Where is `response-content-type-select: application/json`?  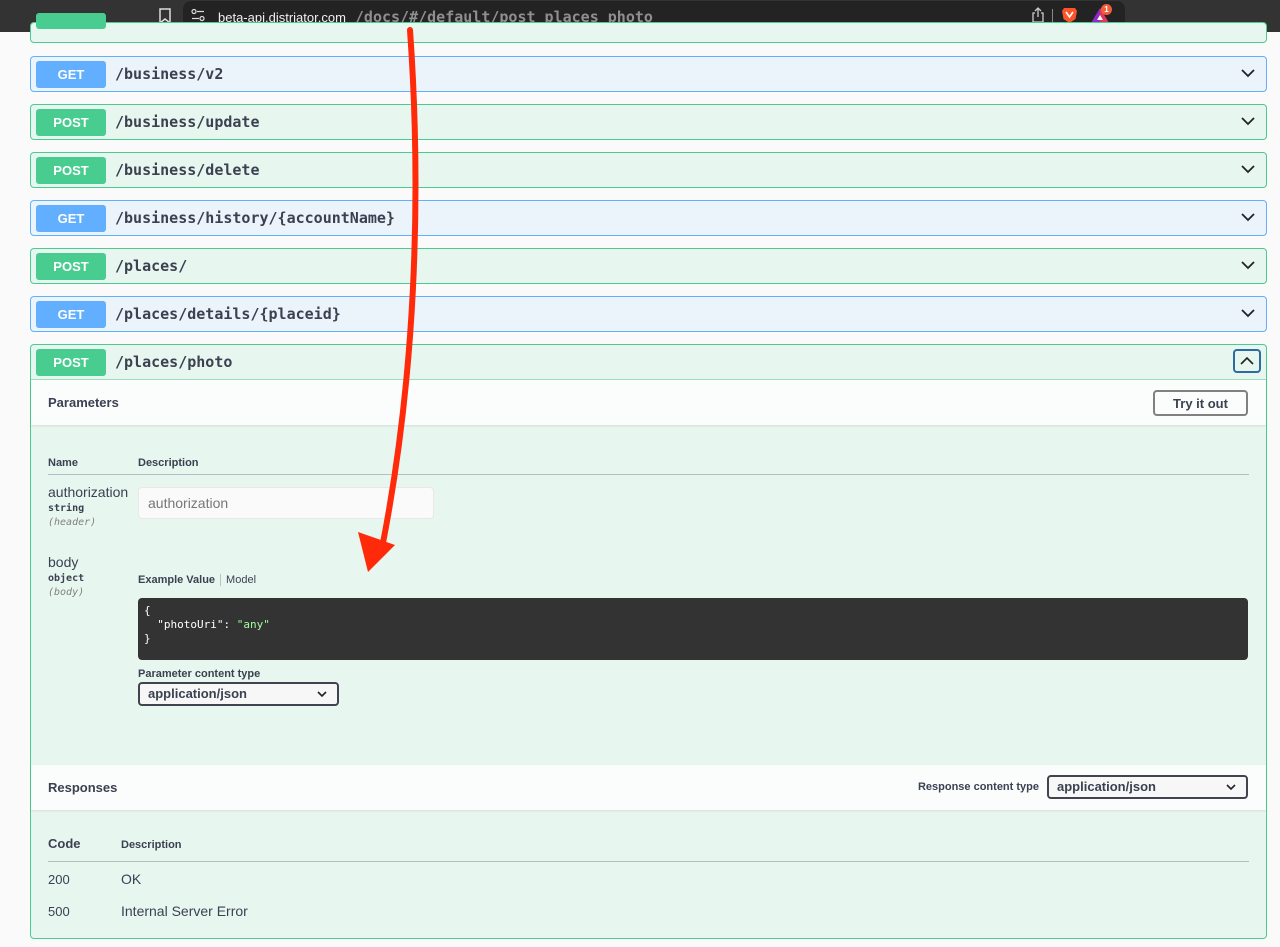 response-content-type-select: application/json is located at coordinates (1147, 787).